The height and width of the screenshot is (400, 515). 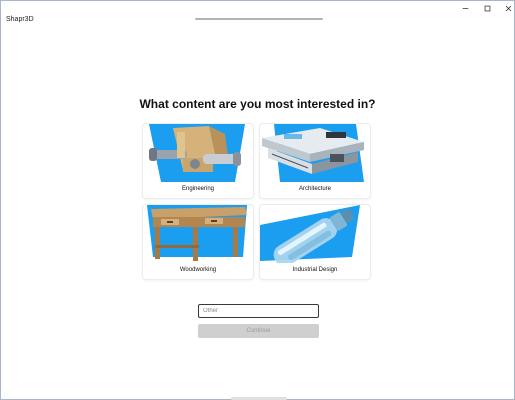 I want to click on progress-fill, so click(x=259, y=19).